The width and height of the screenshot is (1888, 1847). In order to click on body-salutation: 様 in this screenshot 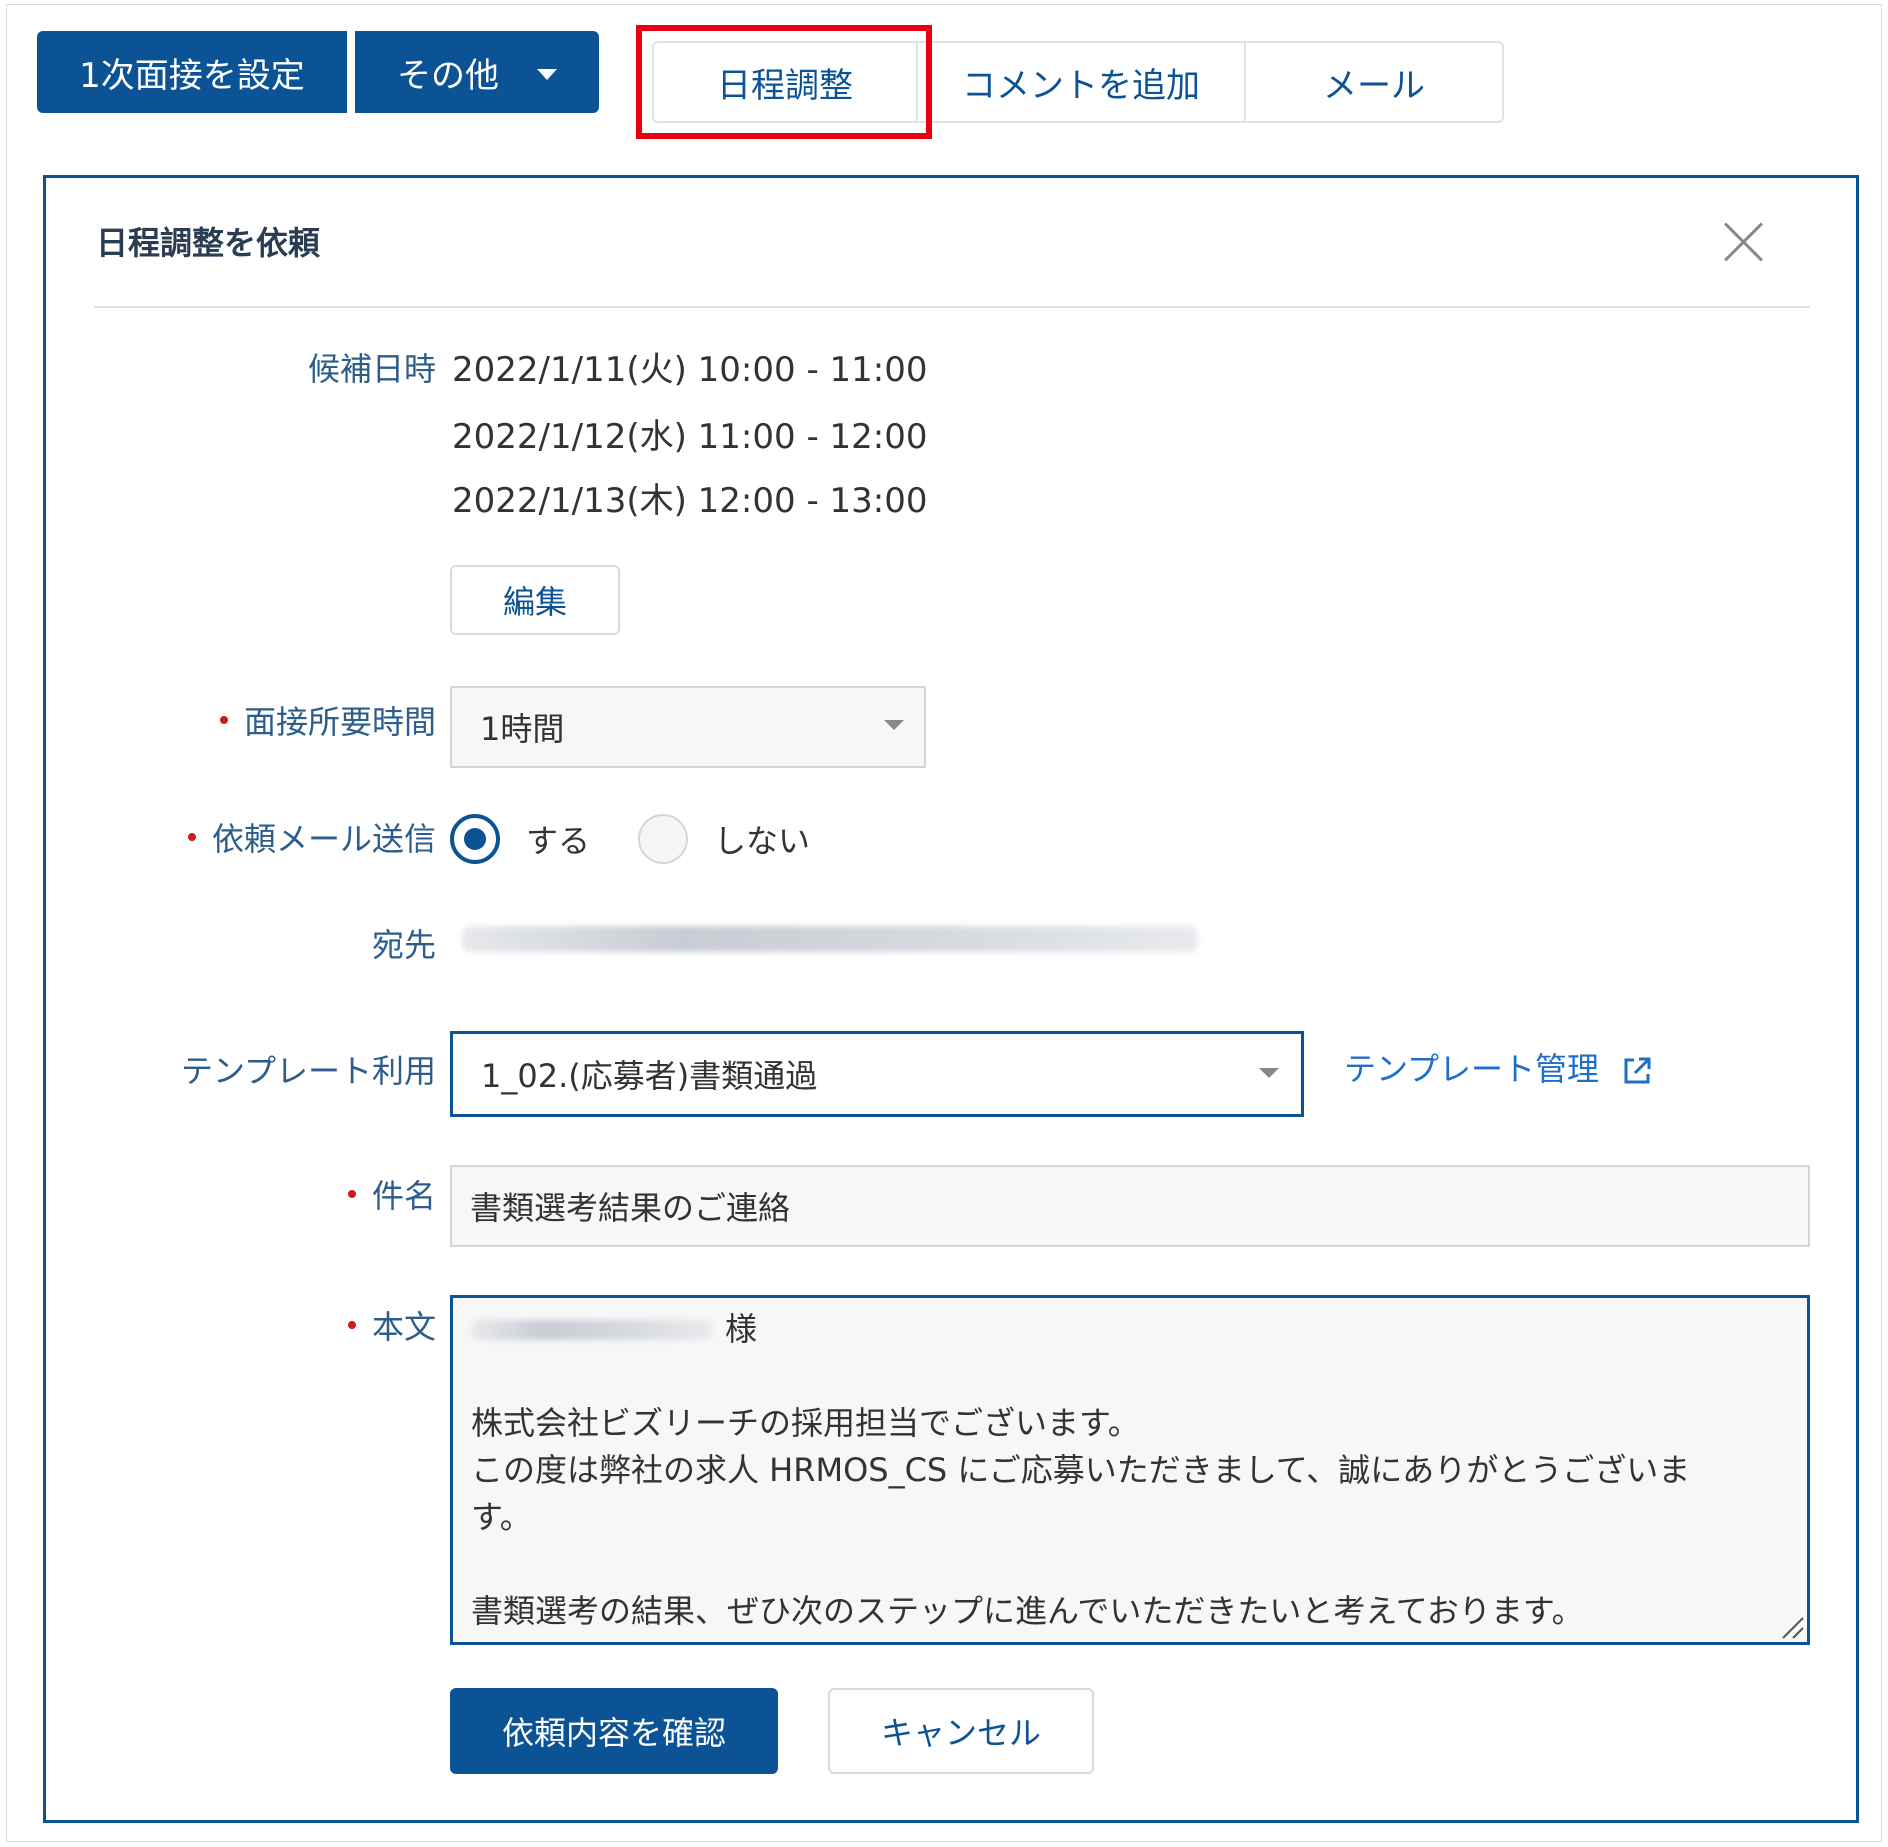, I will do `click(741, 1329)`.